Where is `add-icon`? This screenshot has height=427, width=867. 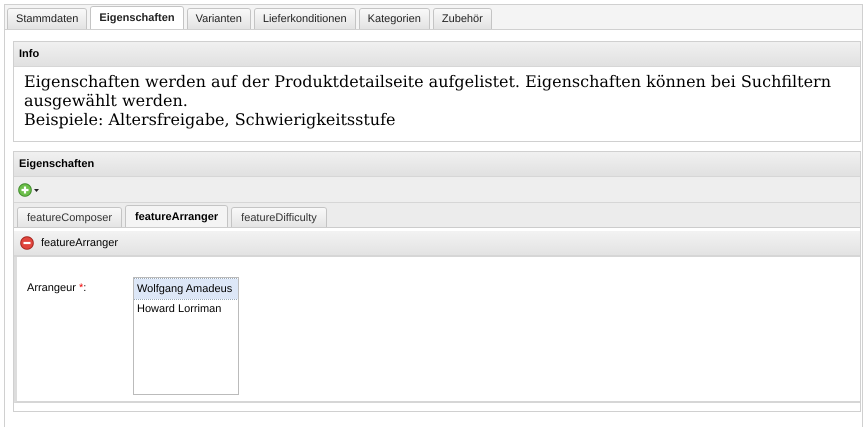 add-icon is located at coordinates (29, 189).